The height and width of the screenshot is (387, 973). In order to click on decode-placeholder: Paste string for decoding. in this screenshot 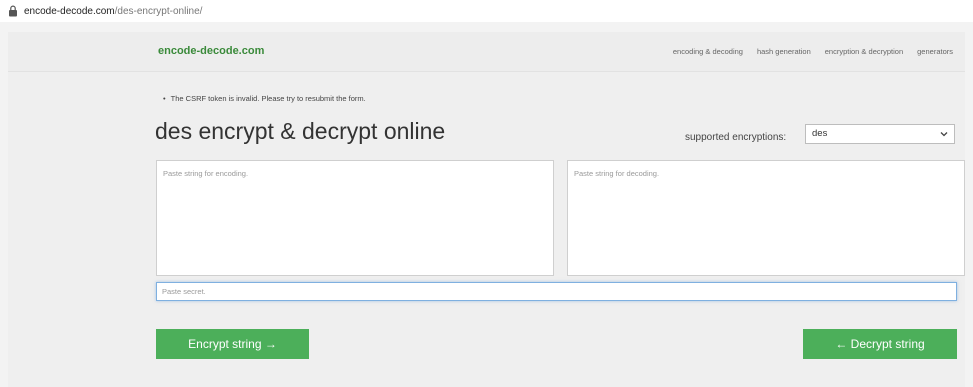, I will do `click(617, 173)`.